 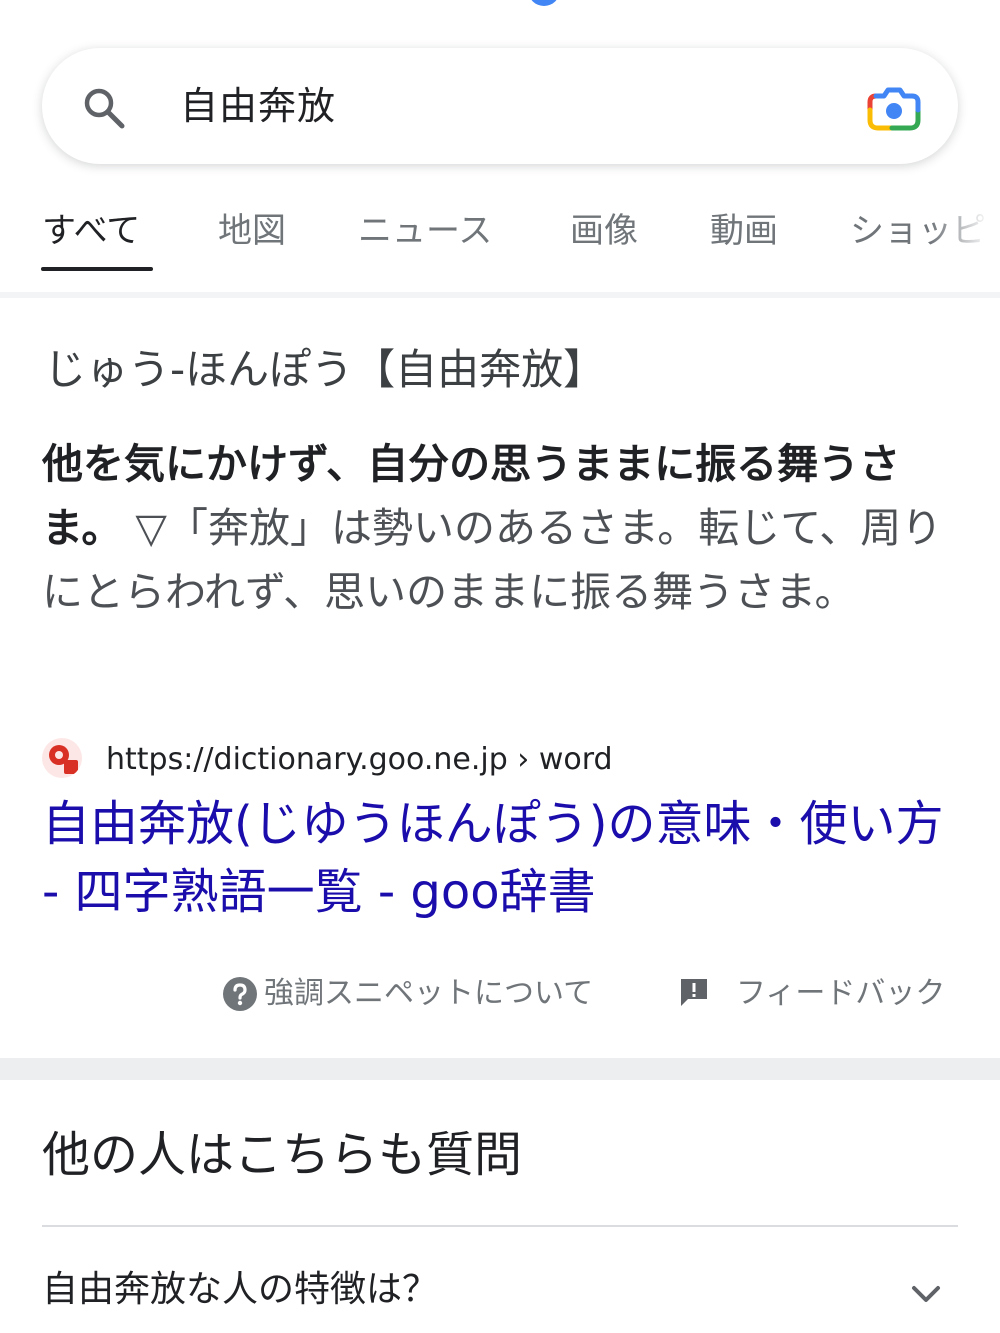 I want to click on paa-question: 自由奔放な人の特徴は？, so click(x=240, y=1289).